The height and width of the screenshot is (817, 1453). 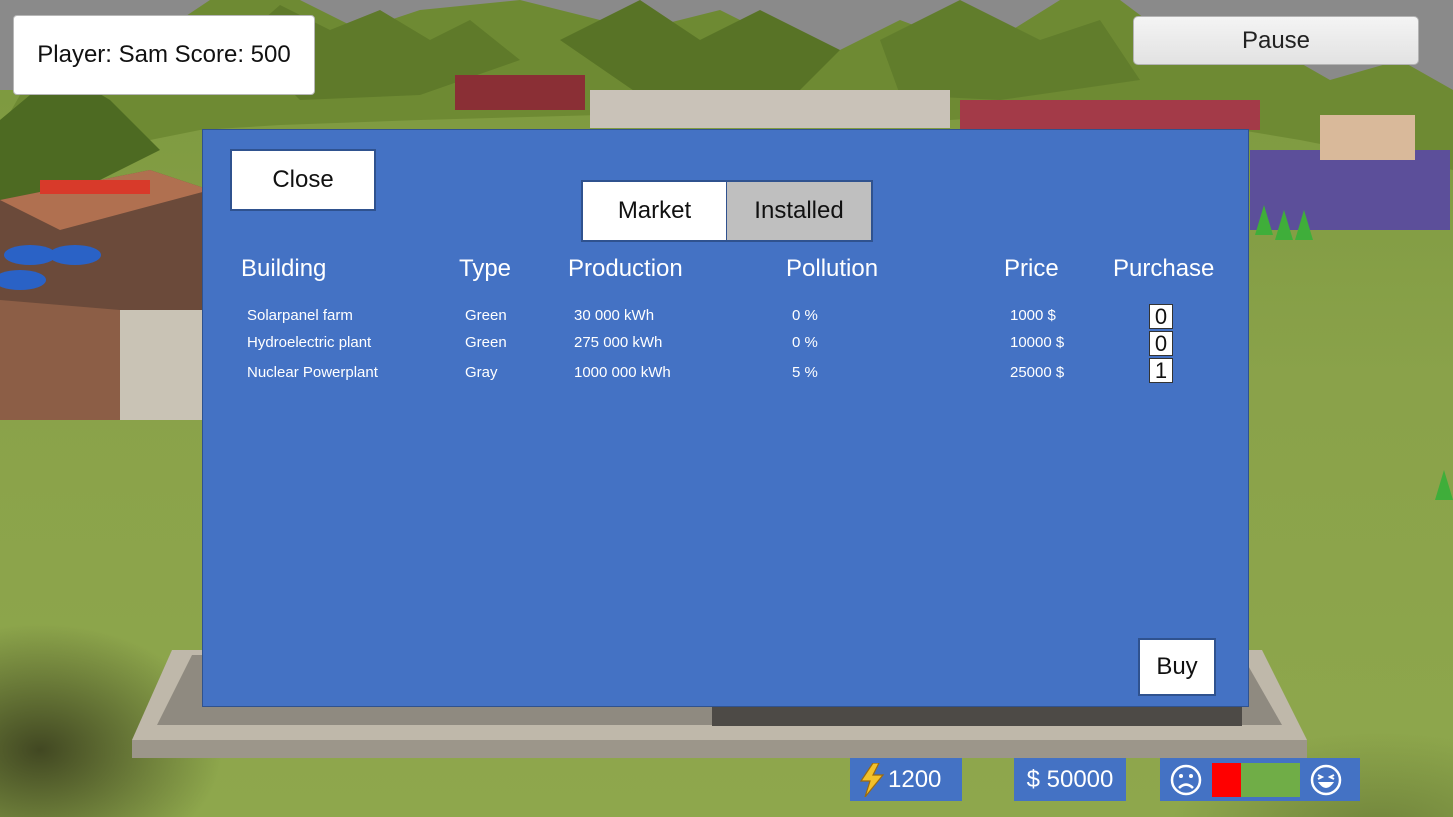 I want to click on buy-button: Buy, so click(x=1177, y=667).